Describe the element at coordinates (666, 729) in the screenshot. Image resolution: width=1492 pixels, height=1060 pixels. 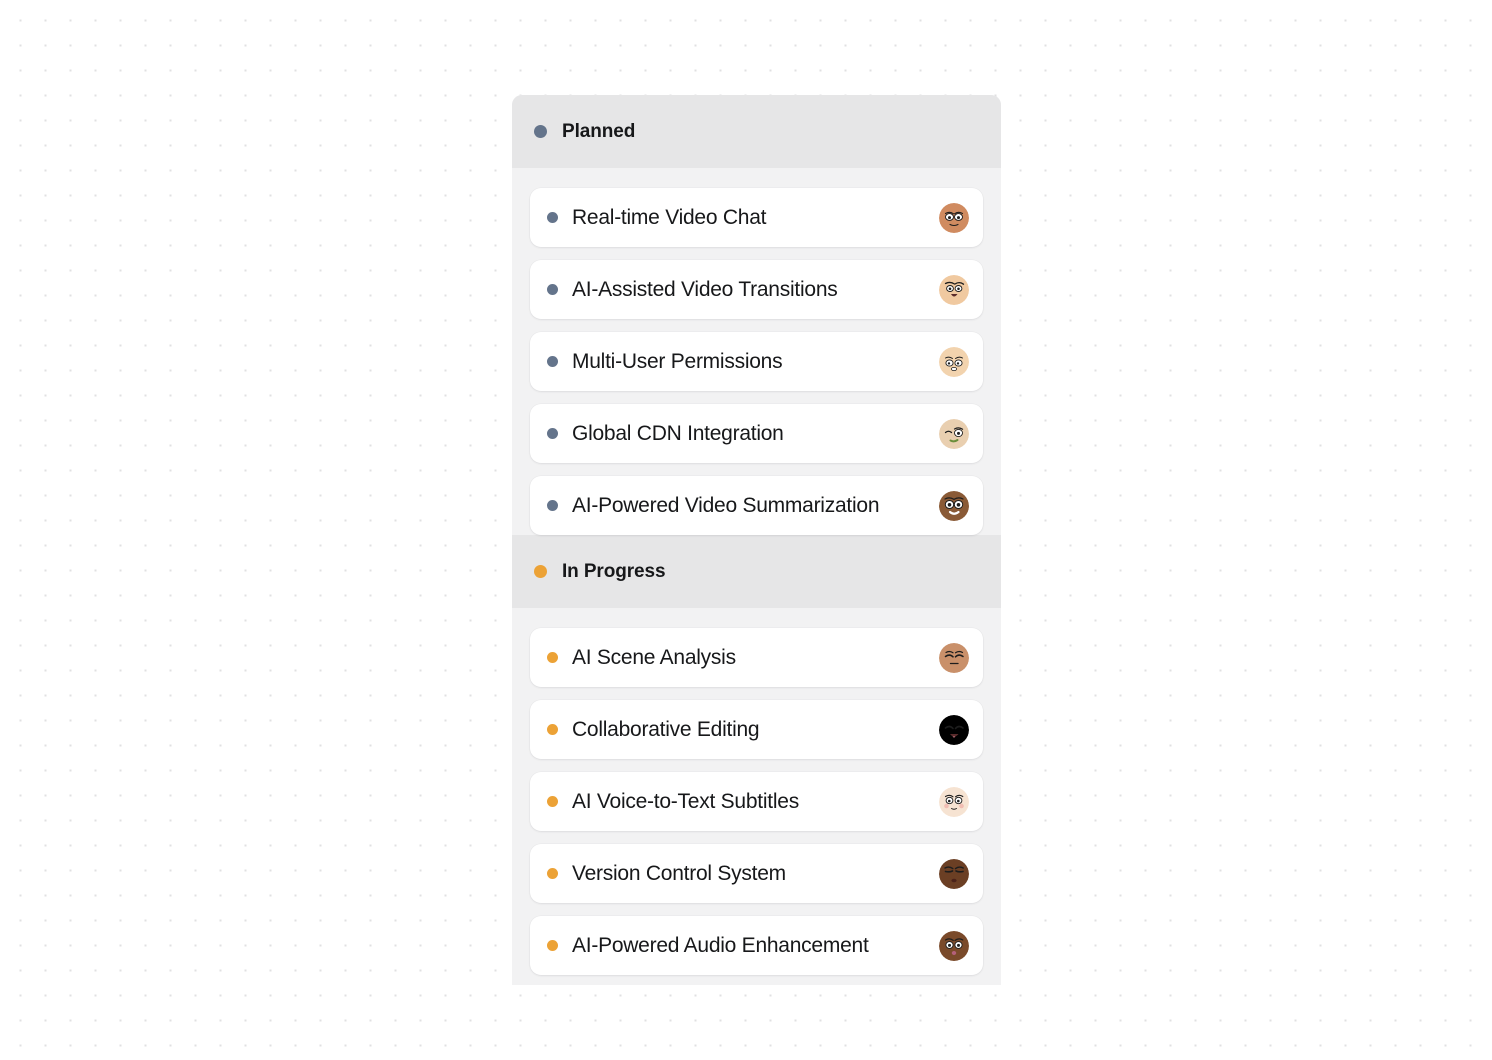
I see `task-title: Collaborative Editing` at that location.